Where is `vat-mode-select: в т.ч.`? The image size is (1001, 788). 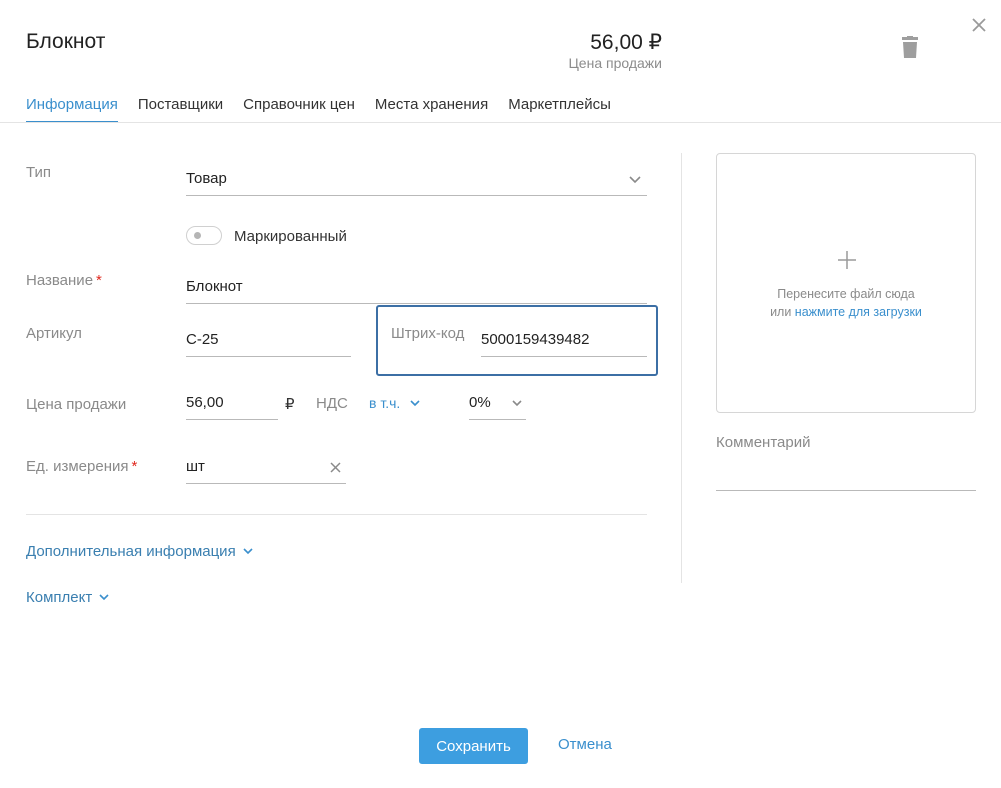
vat-mode-select: в т.ч. is located at coordinates (394, 403).